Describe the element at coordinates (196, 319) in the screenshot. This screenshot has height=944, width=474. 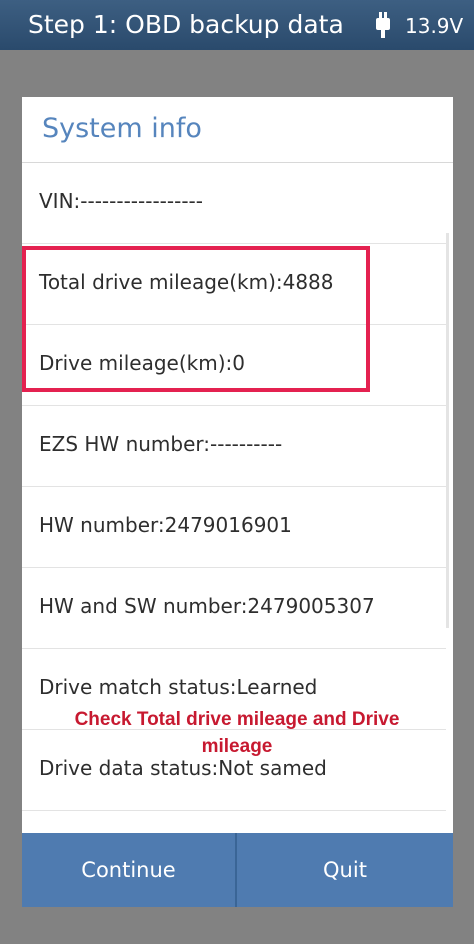
I see `highlight-box` at that location.